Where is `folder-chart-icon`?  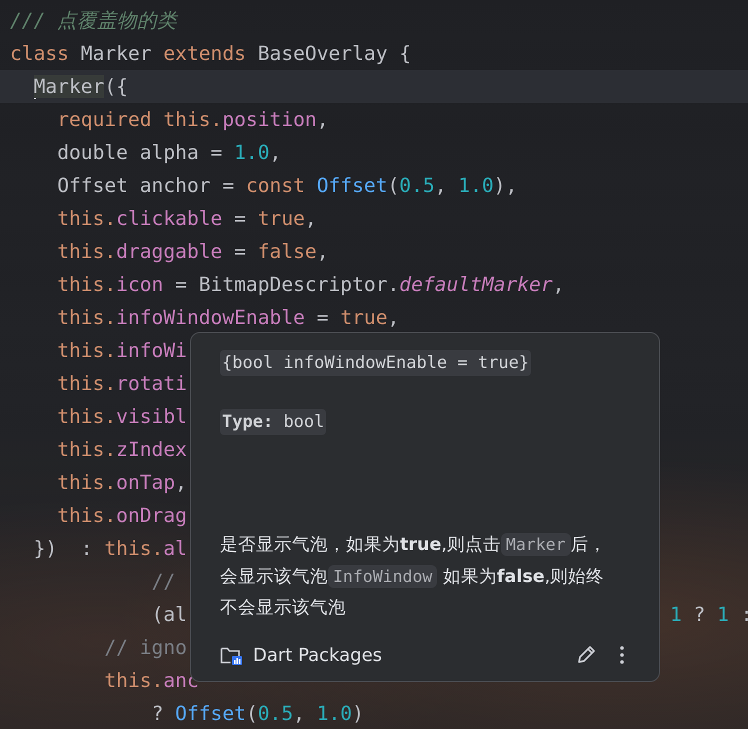 folder-chart-icon is located at coordinates (231, 655).